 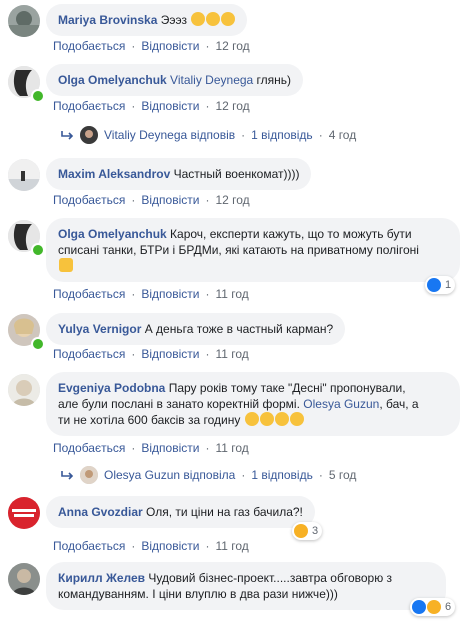 I want to click on comment-bubble: Mariya Brovinska Эээз, so click(x=147, y=20).